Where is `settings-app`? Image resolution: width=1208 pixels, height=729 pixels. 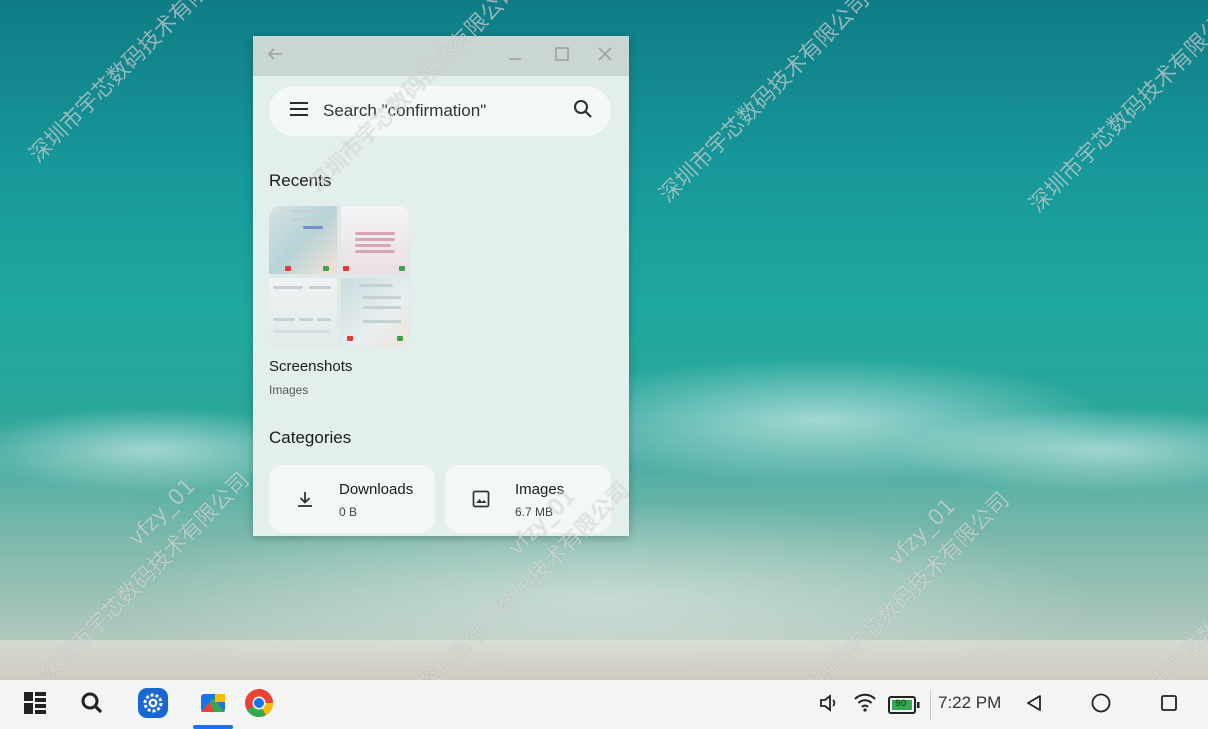 settings-app is located at coordinates (153, 705).